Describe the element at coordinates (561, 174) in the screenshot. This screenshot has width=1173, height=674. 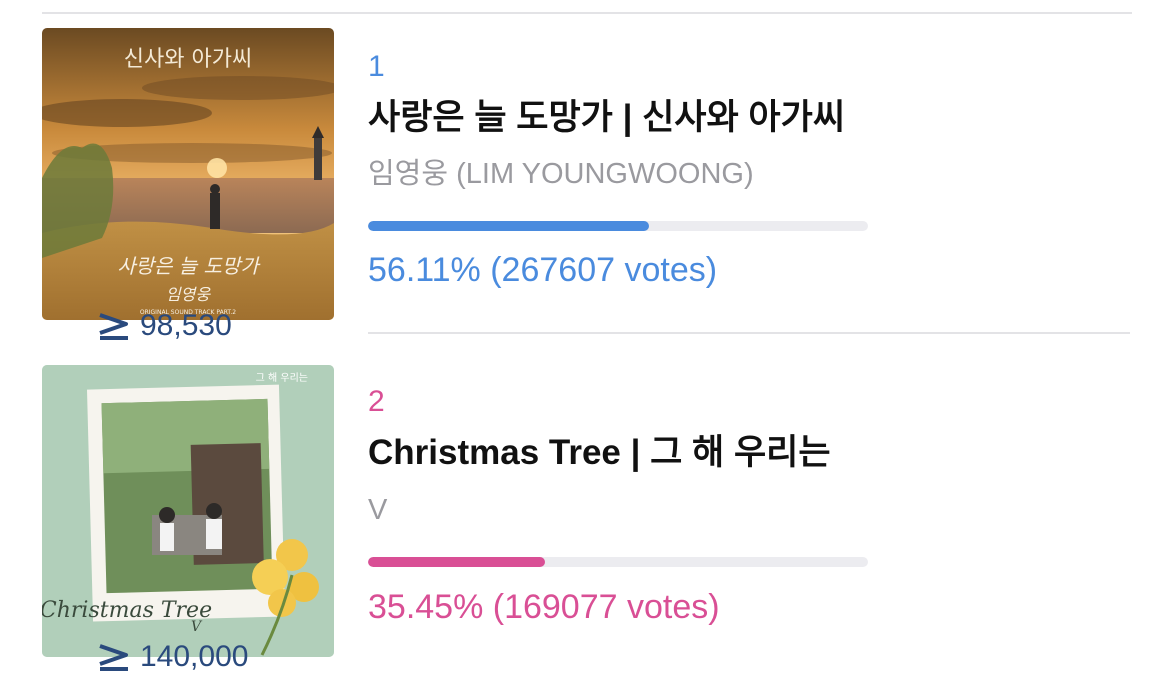
I see `artist-name: 임영웅 (LIM YOUNGWOONG)` at that location.